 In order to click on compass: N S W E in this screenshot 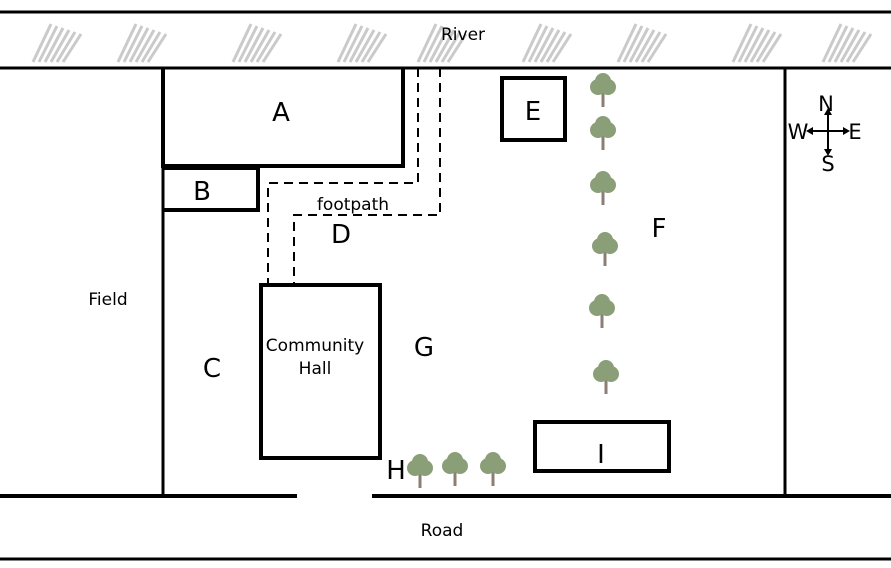, I will do `click(825, 134)`.